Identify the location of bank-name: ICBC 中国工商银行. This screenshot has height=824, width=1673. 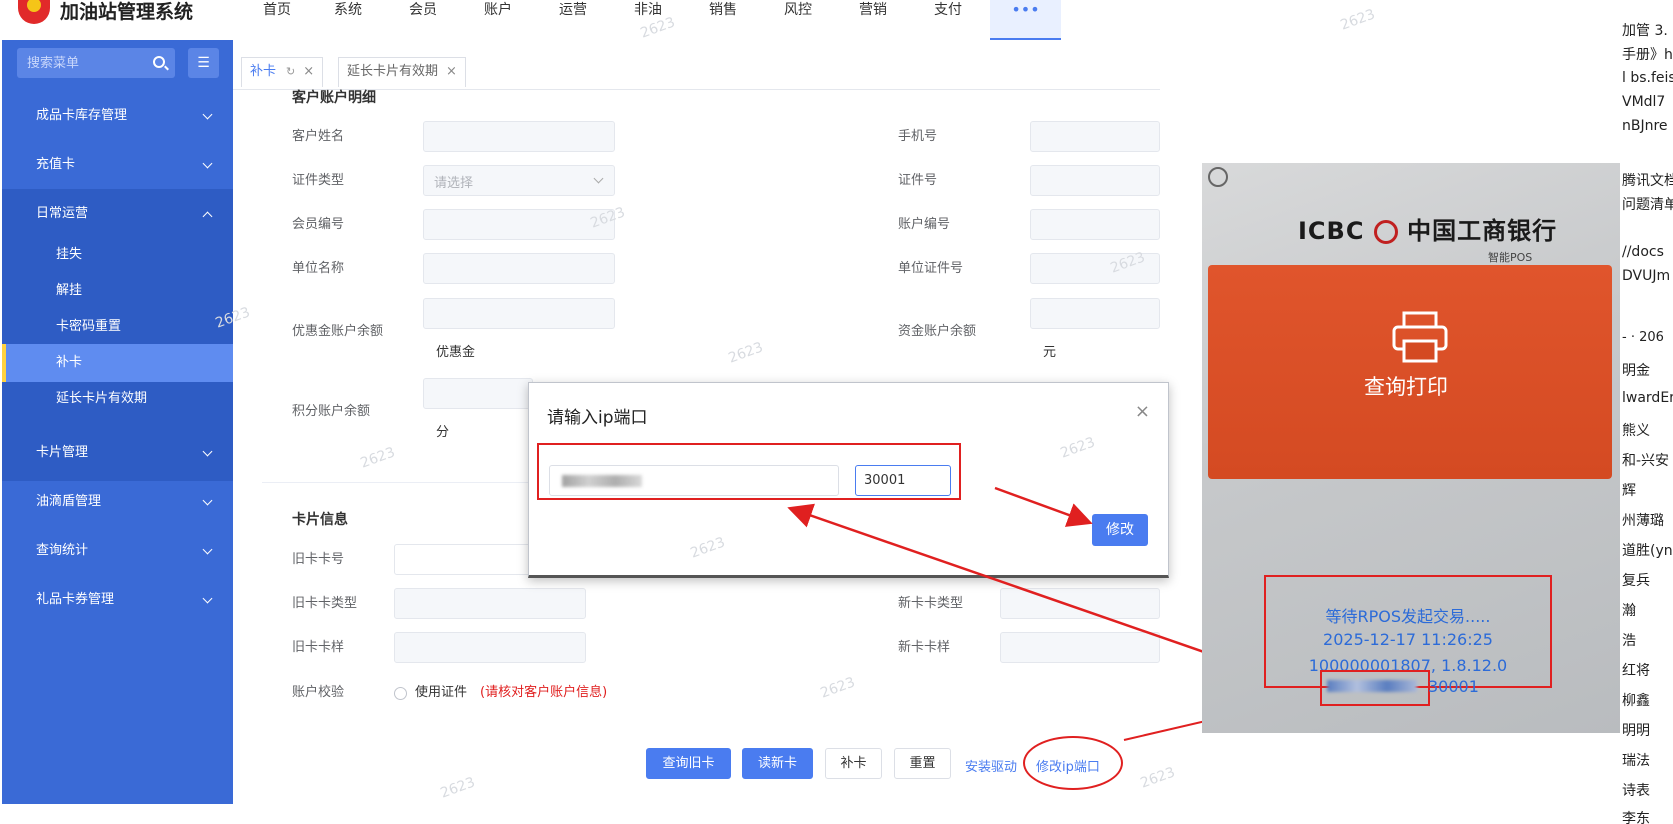
(1427, 228).